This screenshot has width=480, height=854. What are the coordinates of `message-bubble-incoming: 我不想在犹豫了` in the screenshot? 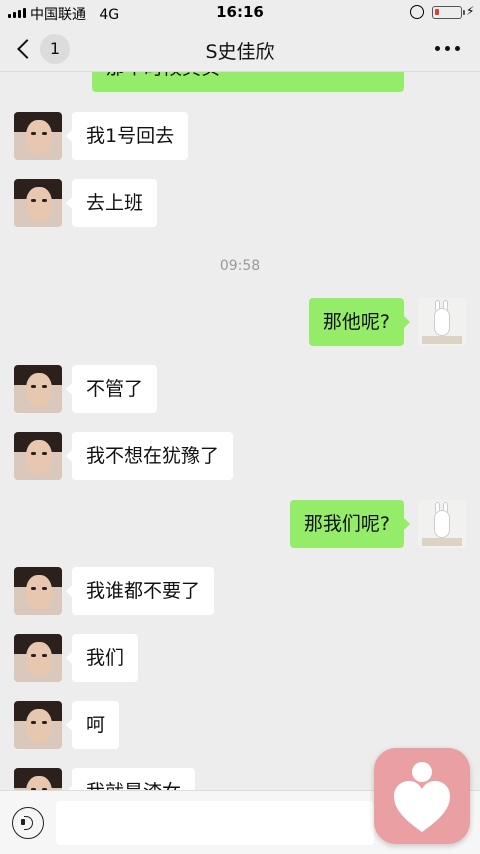 It's located at (149, 456).